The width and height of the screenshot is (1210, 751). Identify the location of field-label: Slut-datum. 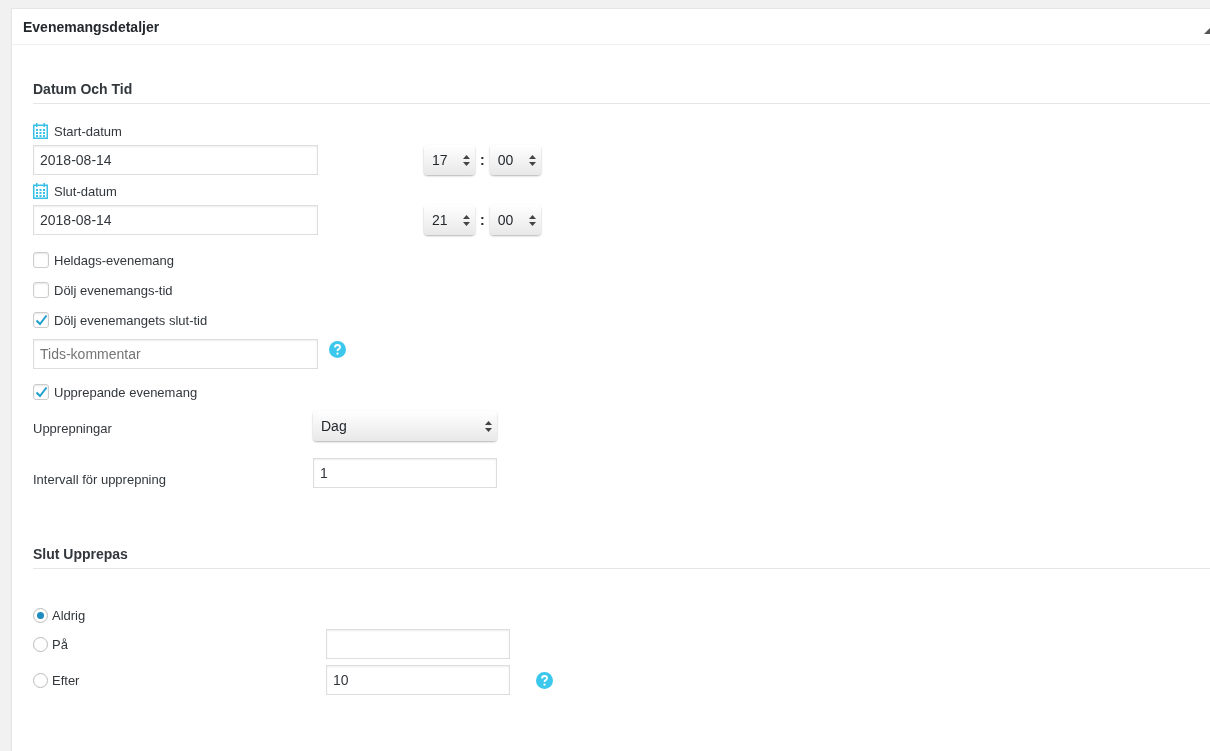
(85, 191).